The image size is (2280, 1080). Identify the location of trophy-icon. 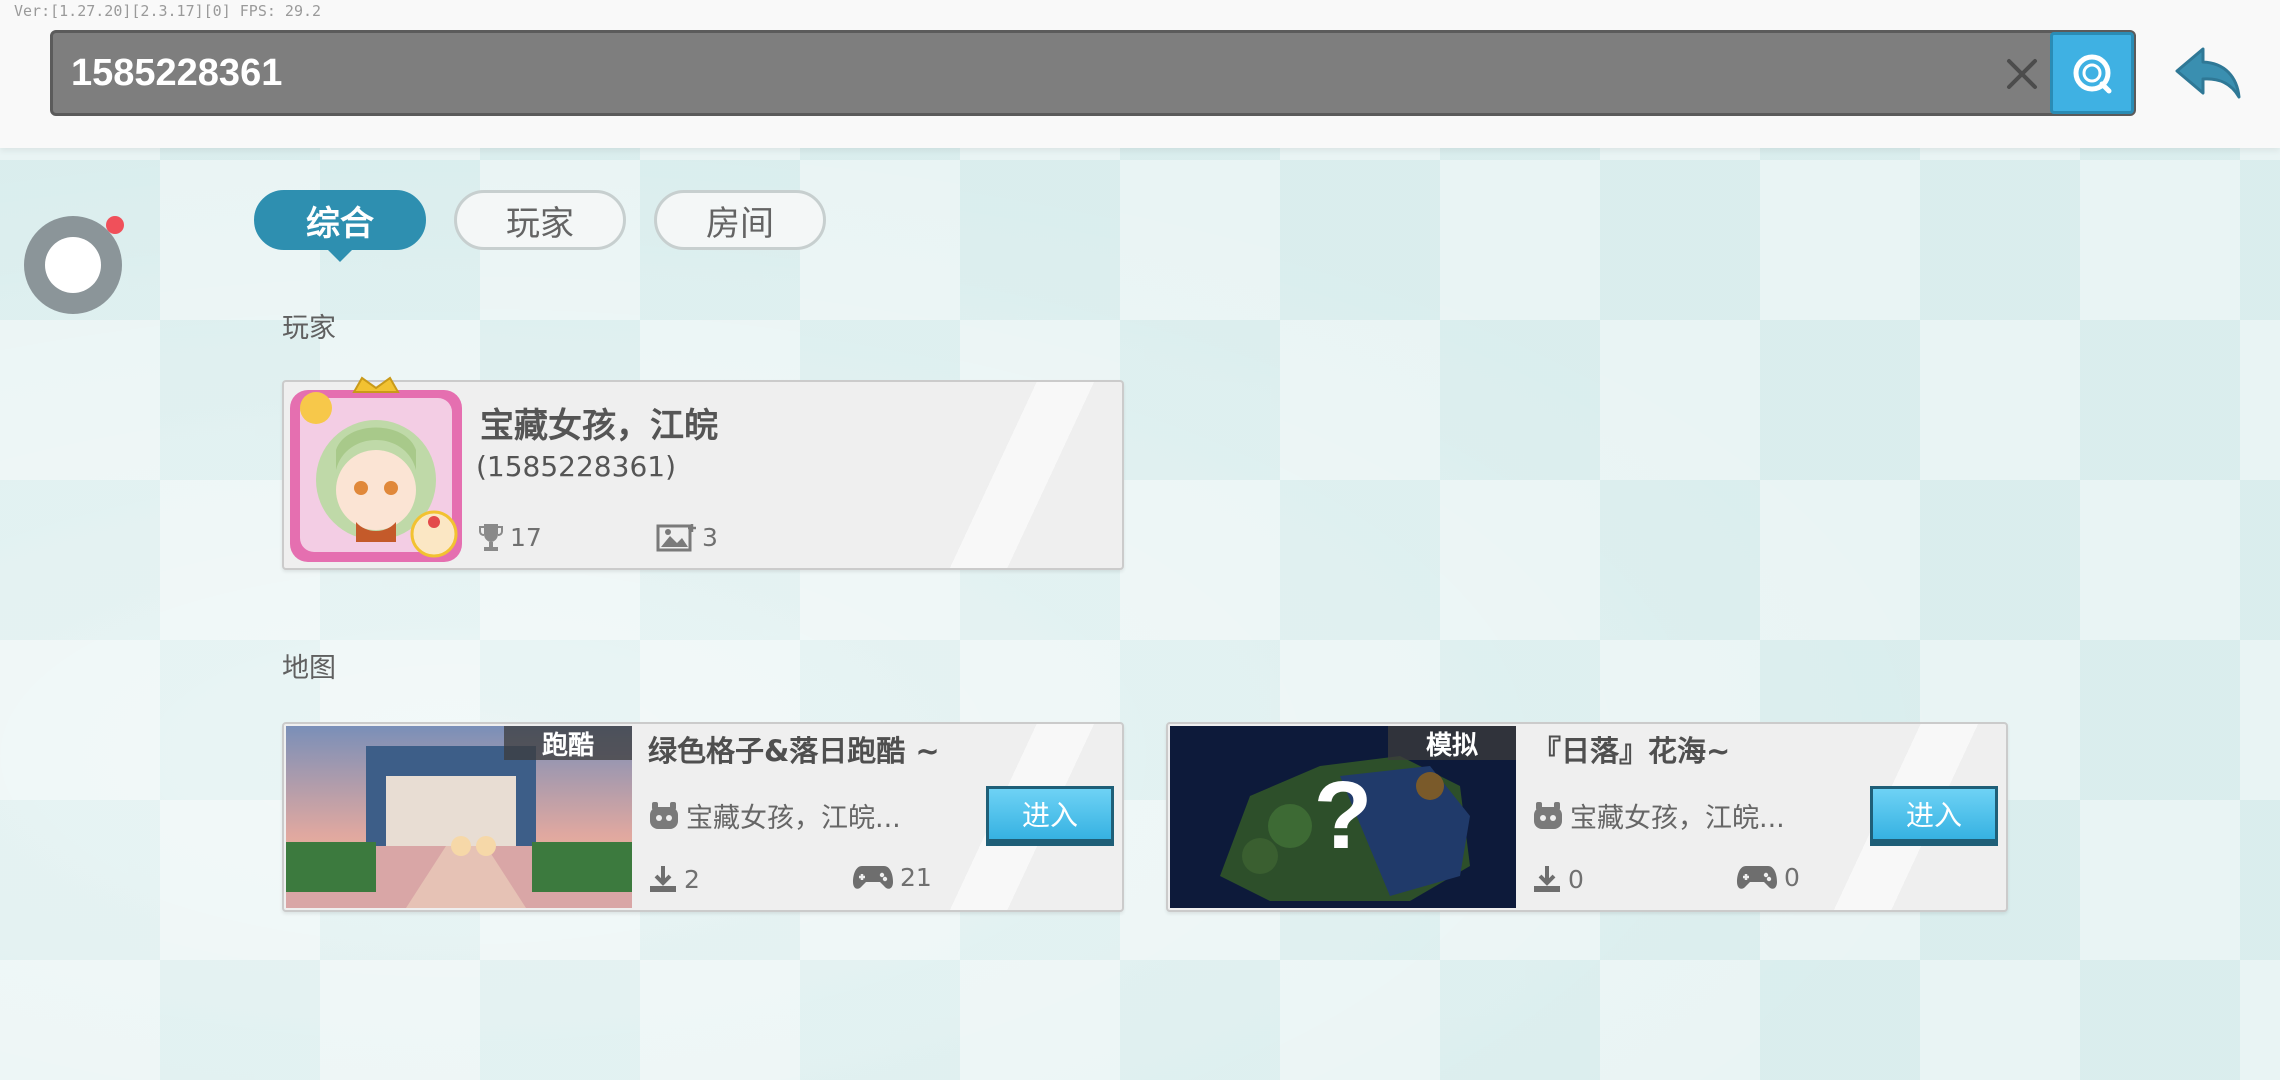
(491, 537).